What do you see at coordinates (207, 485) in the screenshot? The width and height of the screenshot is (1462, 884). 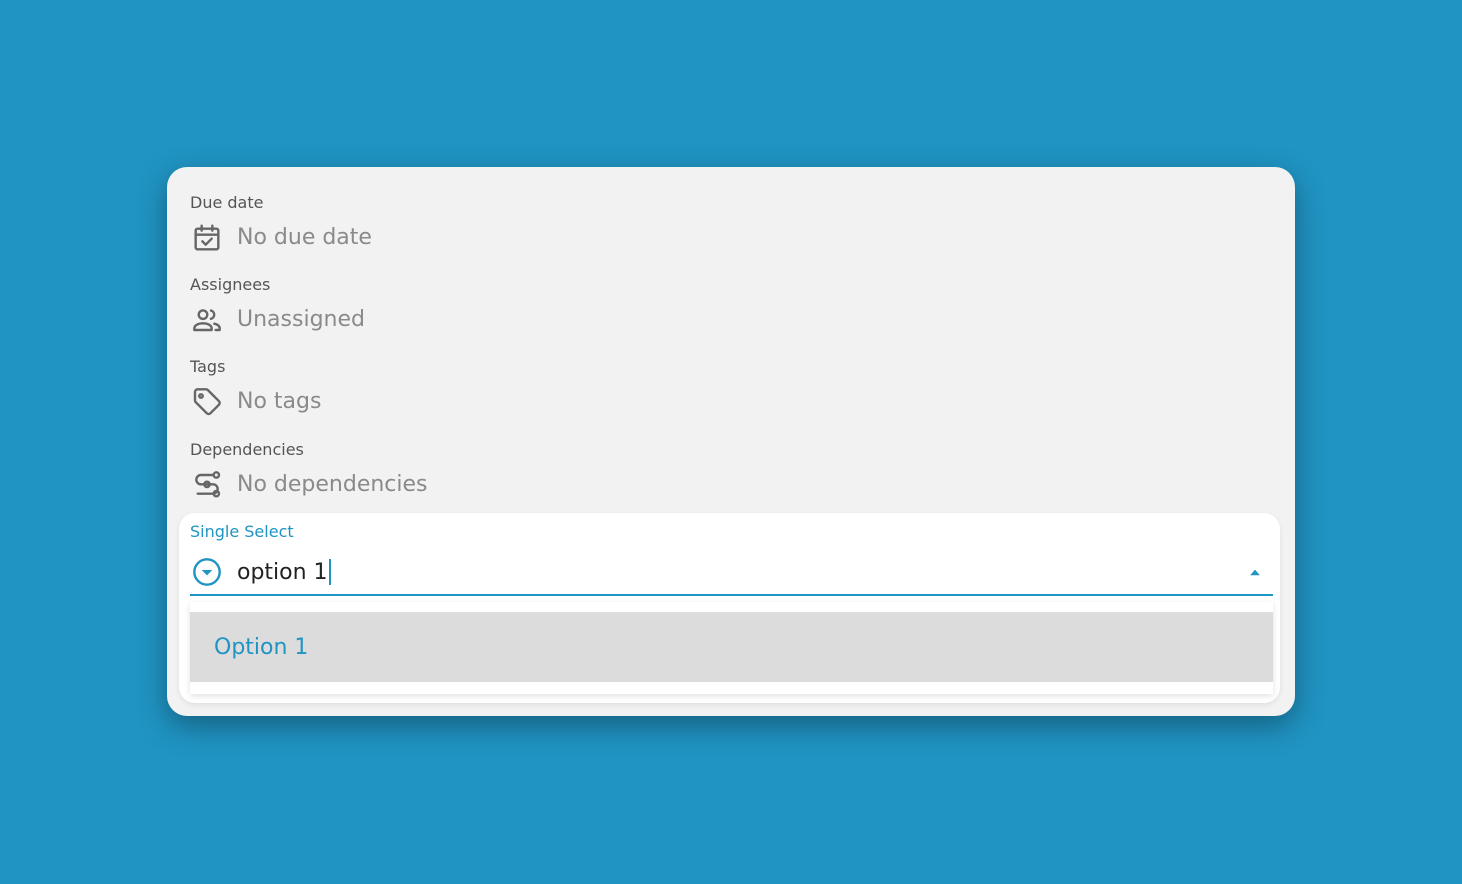 I see `dependencies-icon` at bounding box center [207, 485].